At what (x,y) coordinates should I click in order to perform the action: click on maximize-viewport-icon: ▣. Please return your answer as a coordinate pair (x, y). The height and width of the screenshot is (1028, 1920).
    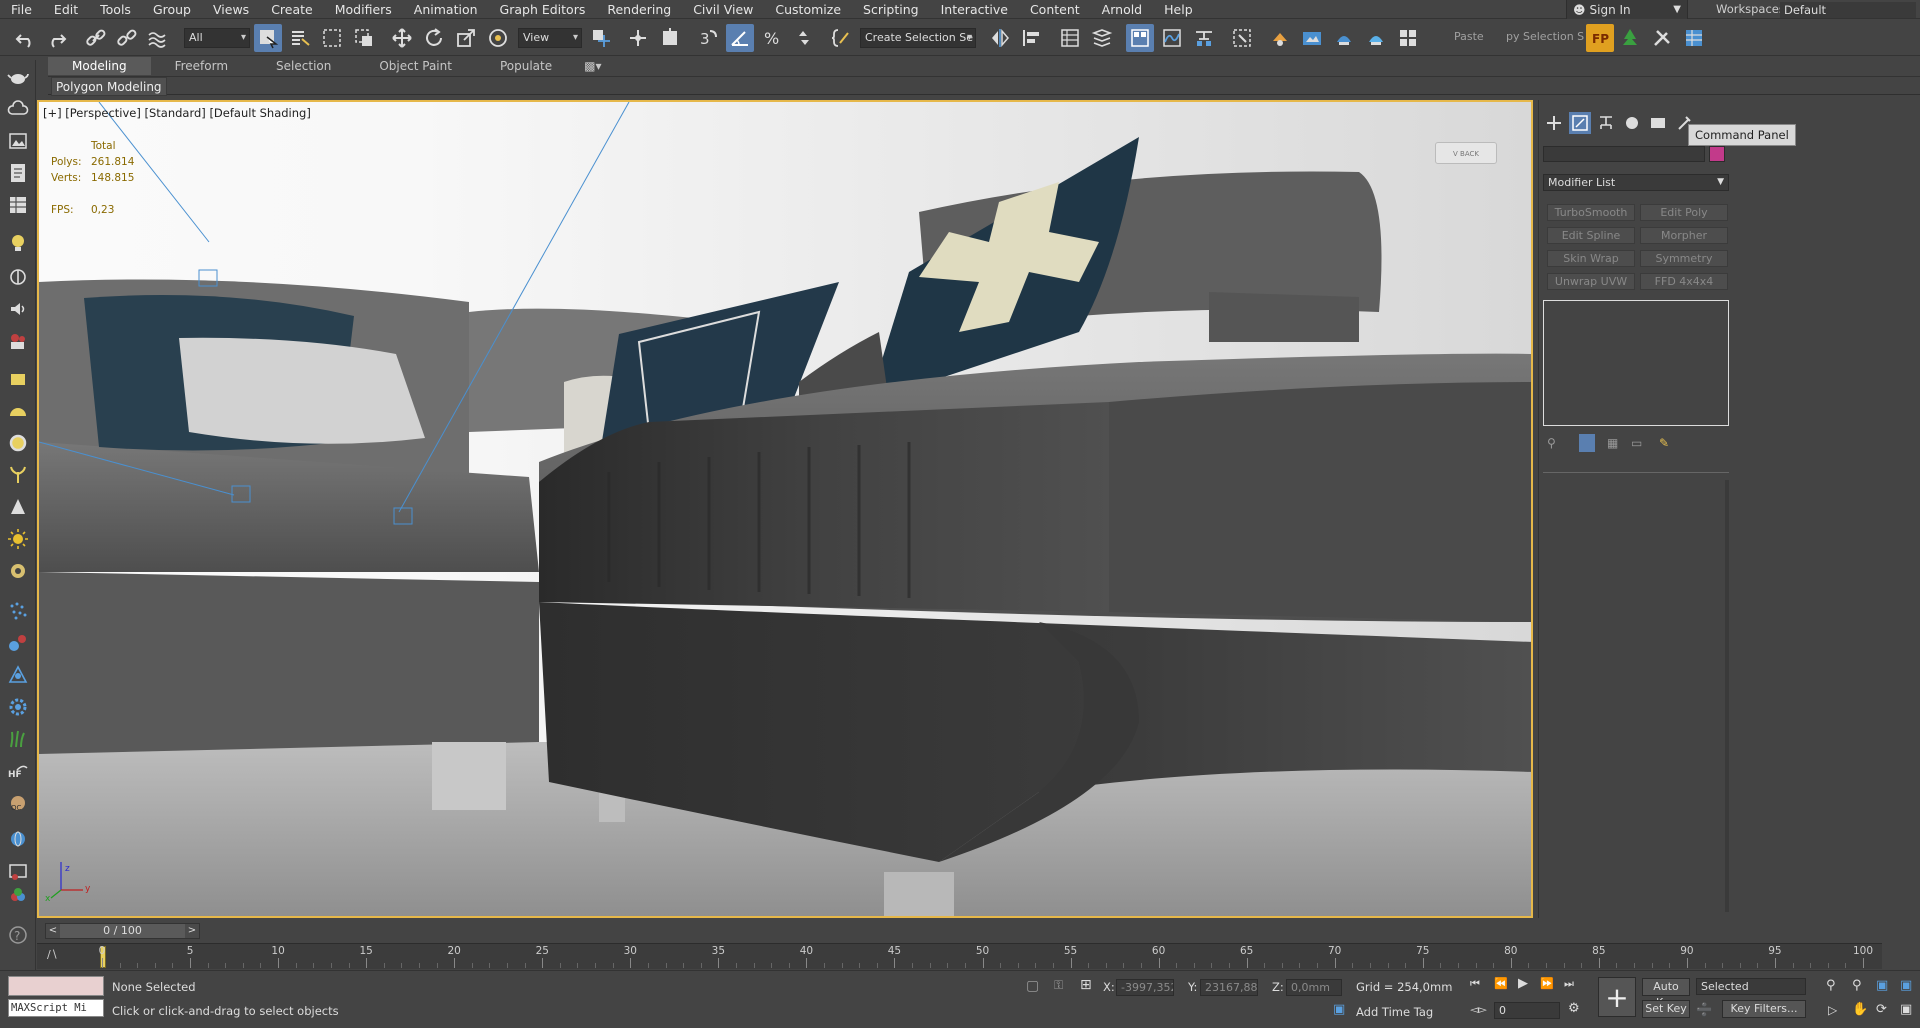
    Looking at the image, I should click on (1906, 1009).